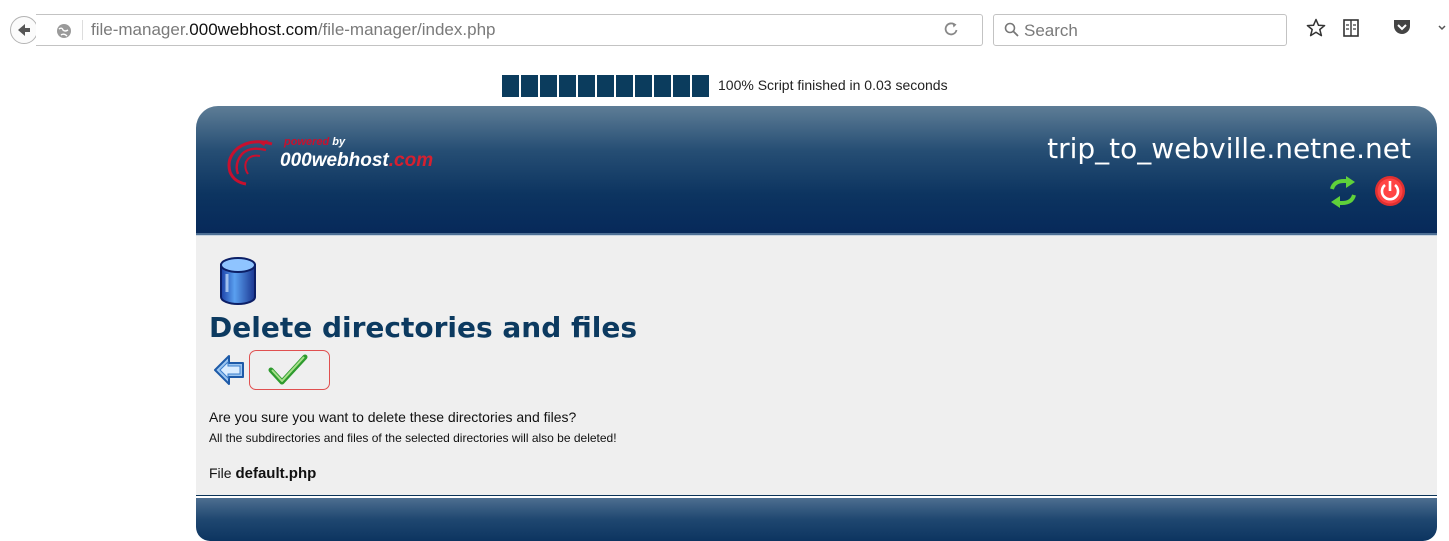 The image size is (1449, 541). I want to click on confirm-delete-button, so click(289, 370).